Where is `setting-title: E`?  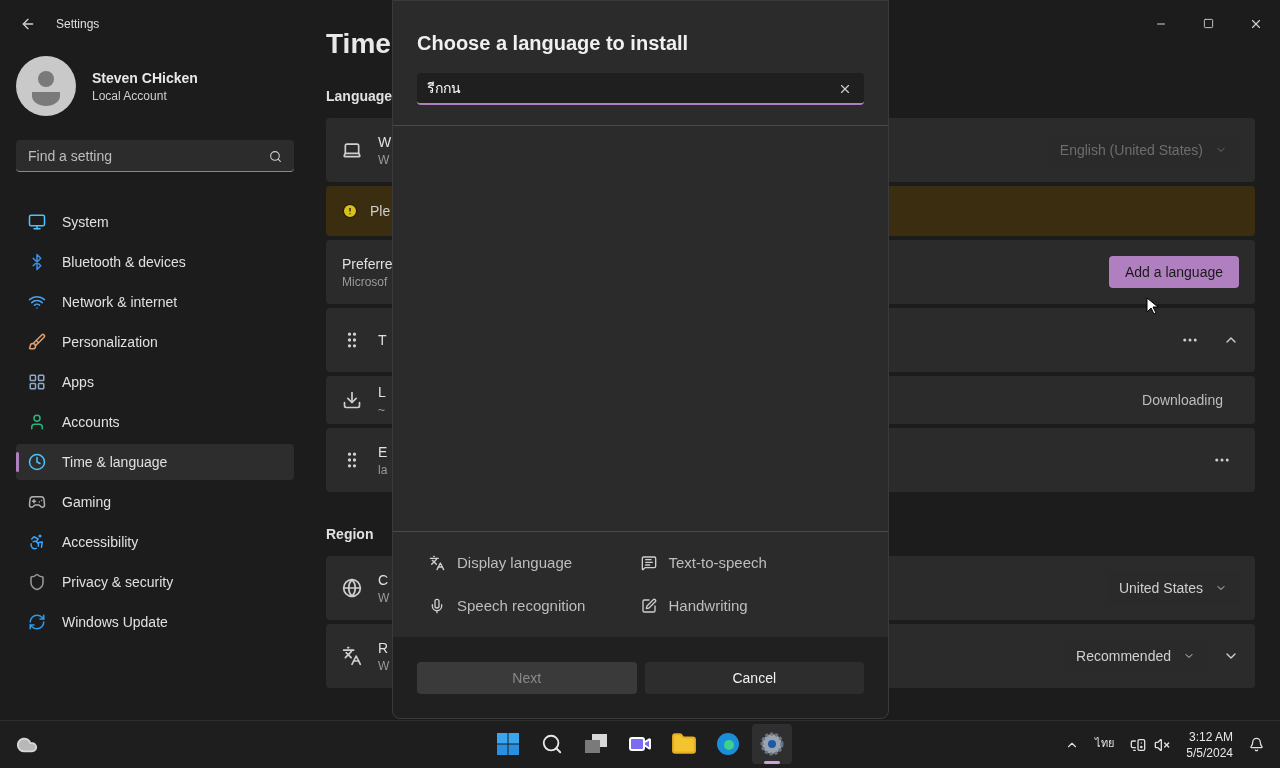 setting-title: E is located at coordinates (383, 452).